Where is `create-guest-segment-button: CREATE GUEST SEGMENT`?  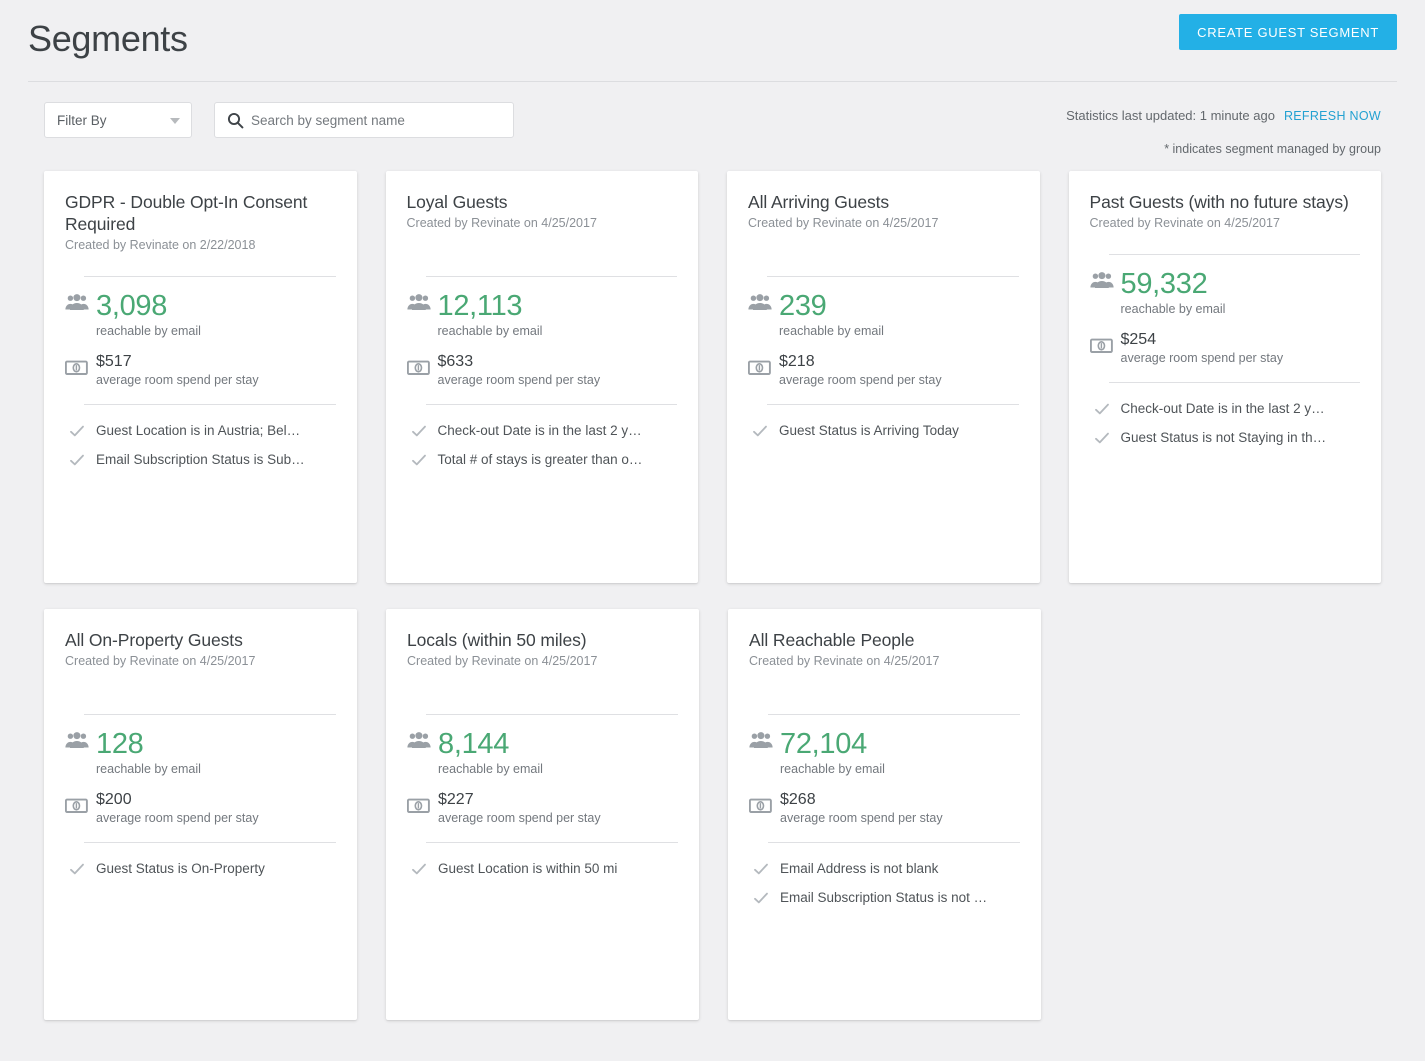 create-guest-segment-button: CREATE GUEST SEGMENT is located at coordinates (1288, 32).